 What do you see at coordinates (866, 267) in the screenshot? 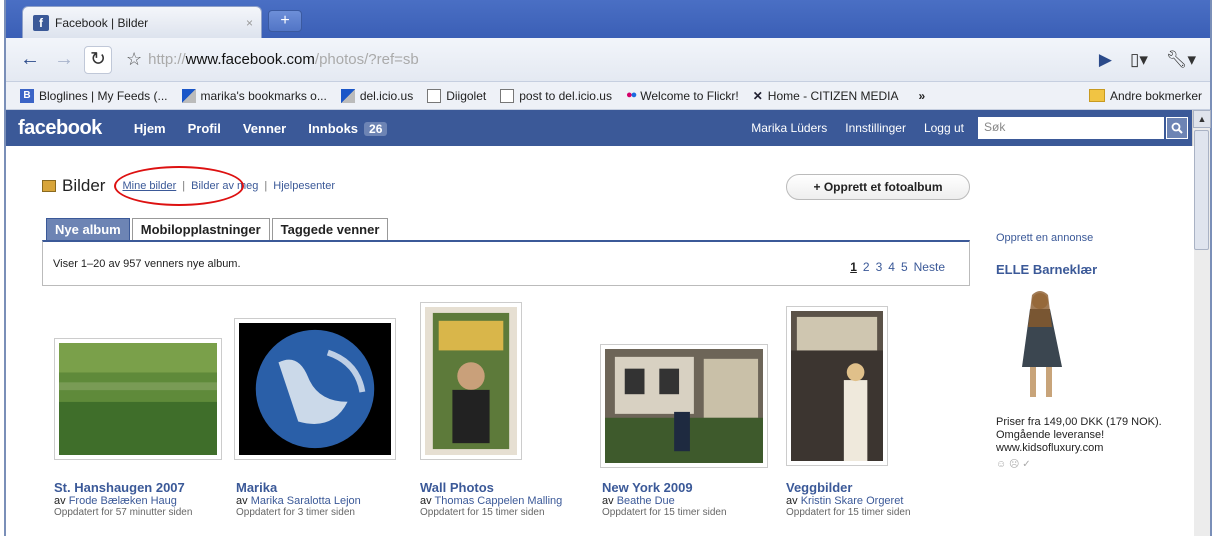
I see `page-2: 2` at bounding box center [866, 267].